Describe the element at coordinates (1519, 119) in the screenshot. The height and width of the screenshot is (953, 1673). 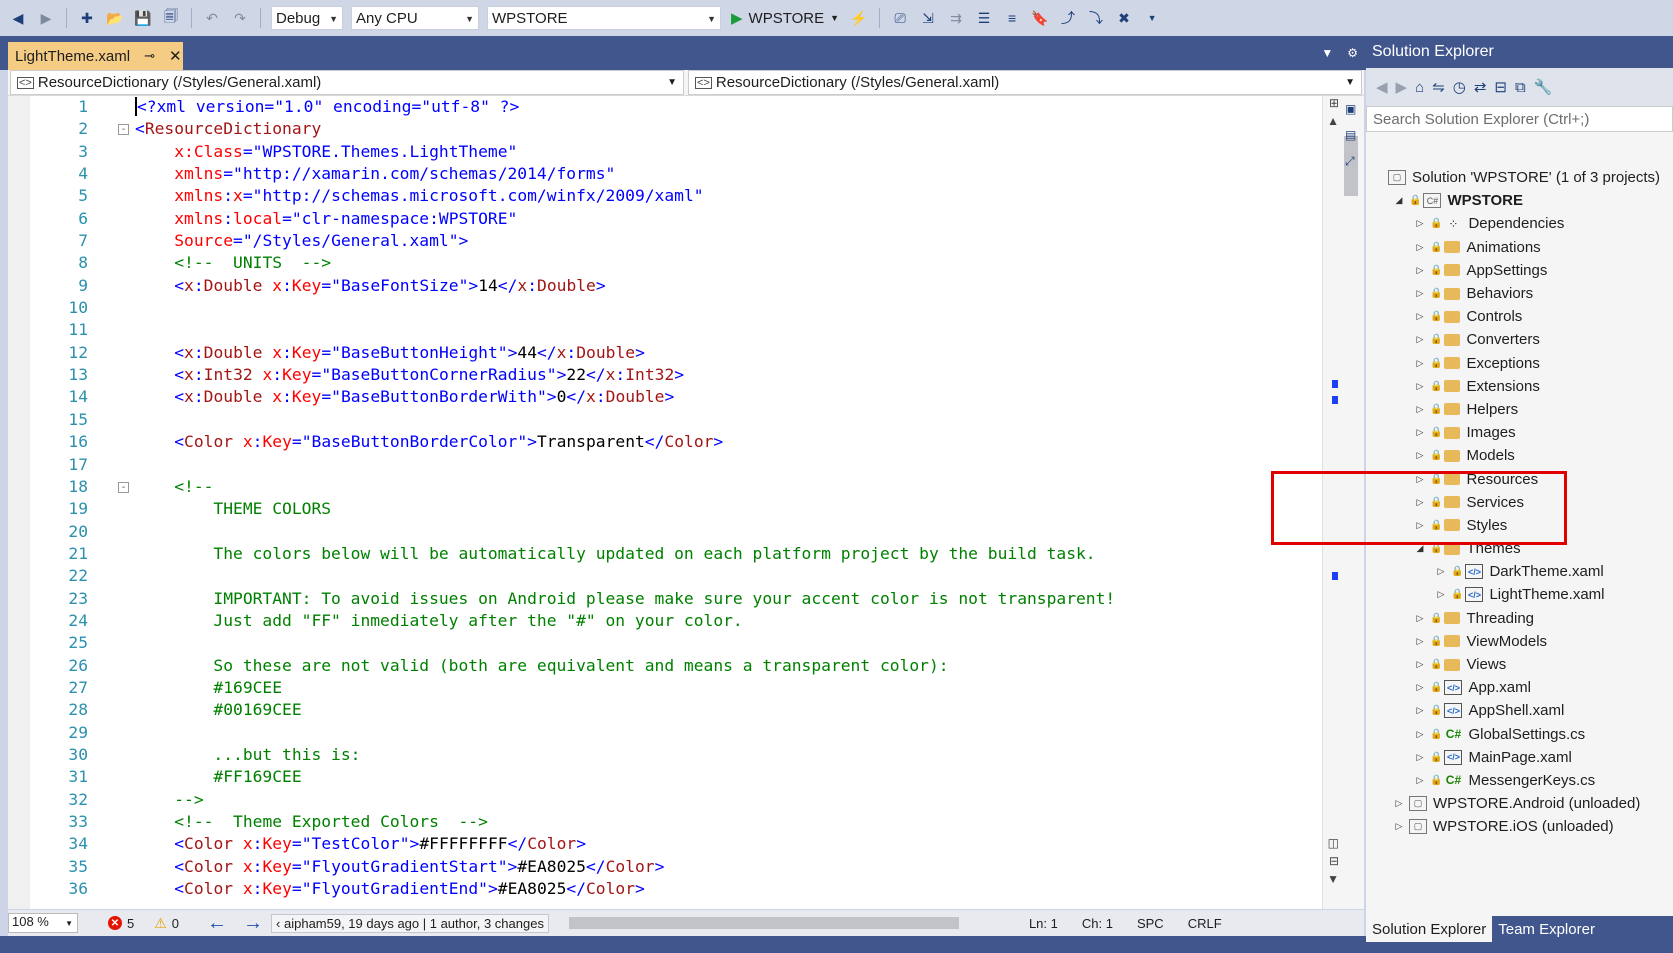
I see `solution-search-input: Search Solution Explorer (Ctrl+;)` at that location.